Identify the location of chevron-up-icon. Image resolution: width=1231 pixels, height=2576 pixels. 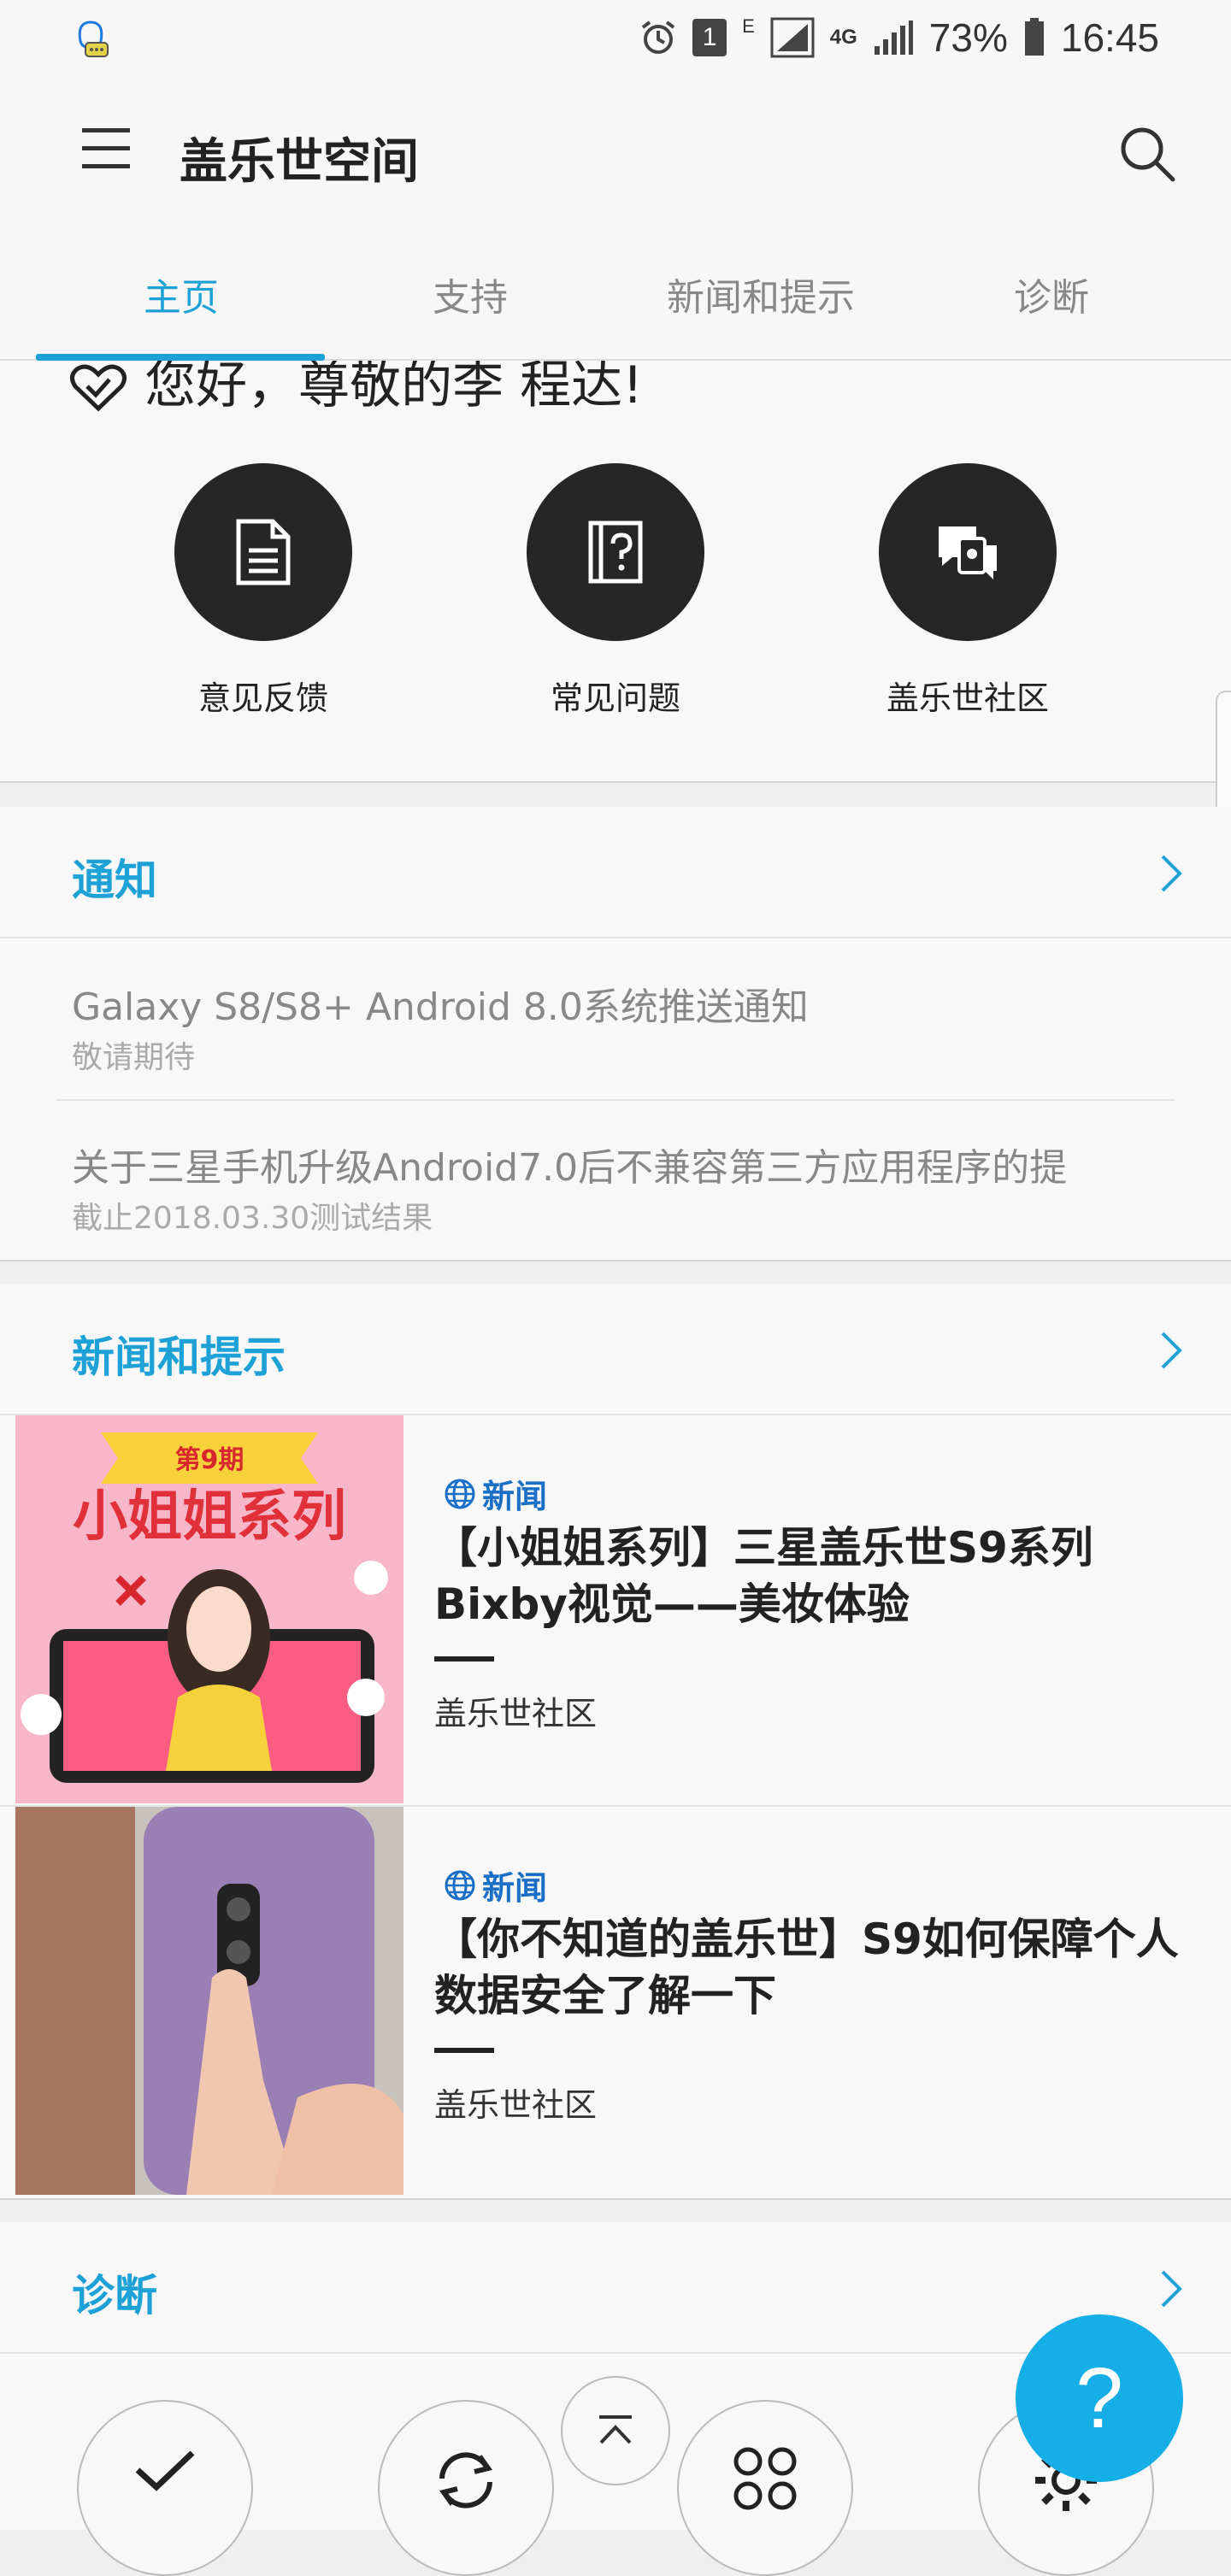
(615, 2429).